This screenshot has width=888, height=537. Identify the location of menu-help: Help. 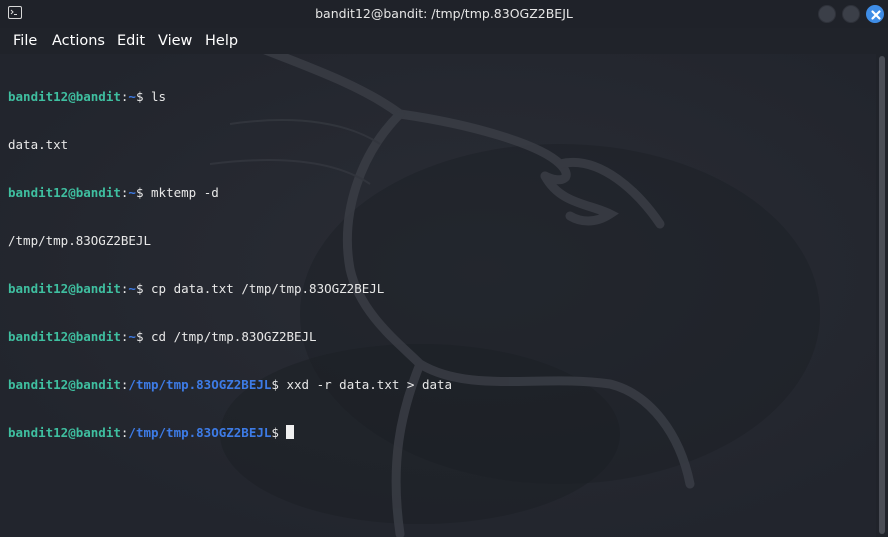
(221, 41).